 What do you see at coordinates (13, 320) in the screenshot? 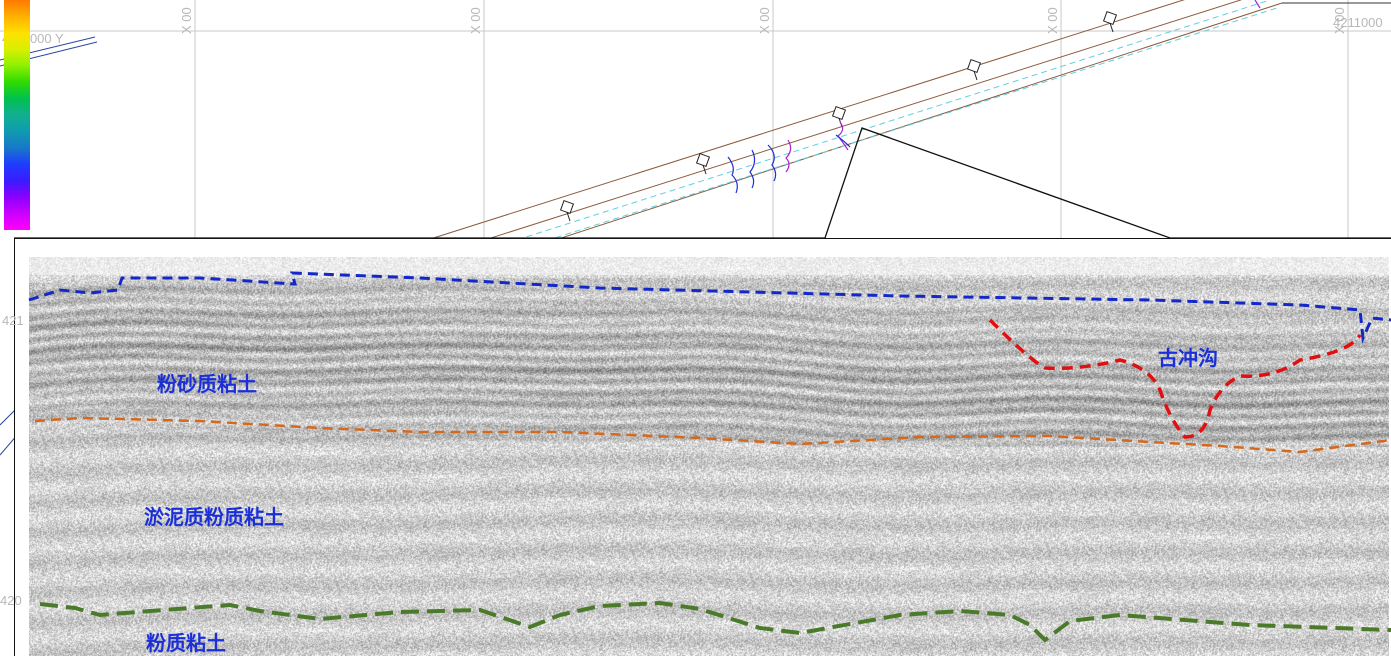
I see `y-grid-label: 421` at bounding box center [13, 320].